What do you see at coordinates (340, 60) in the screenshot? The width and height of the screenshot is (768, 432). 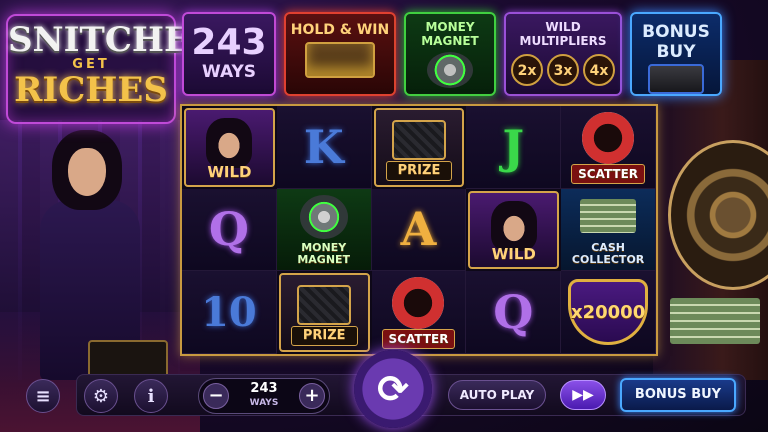 I see `treasure-chest-icon` at bounding box center [340, 60].